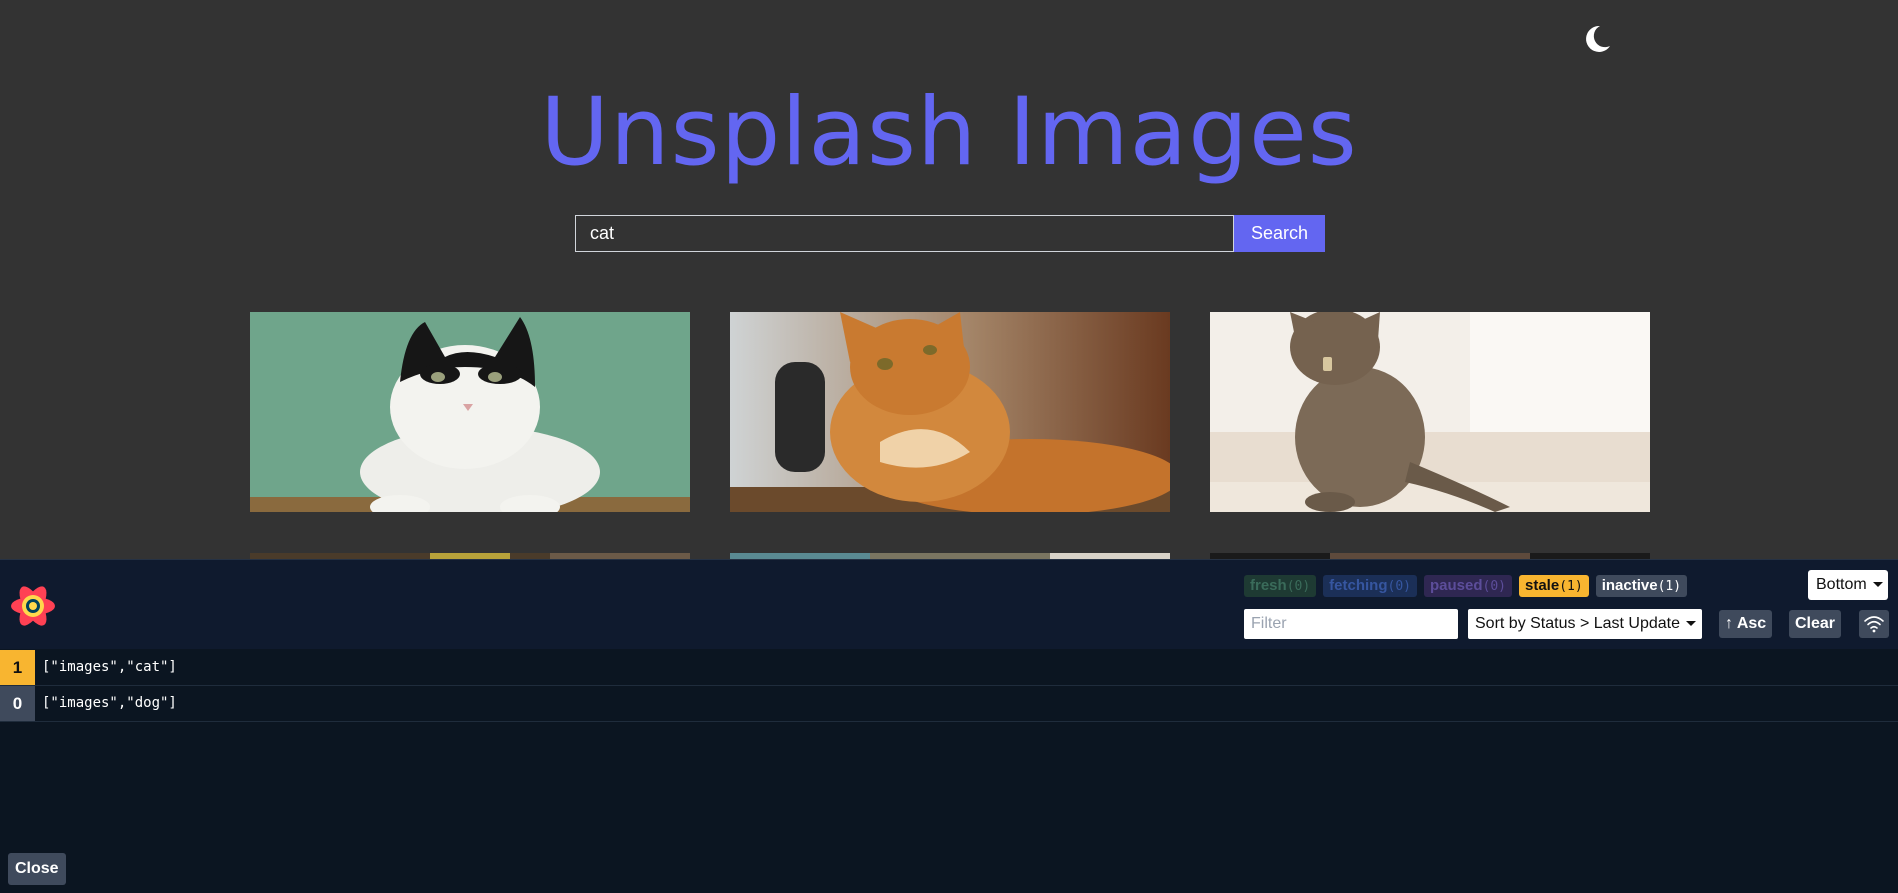 Image resolution: width=1898 pixels, height=893 pixels. What do you see at coordinates (33, 606) in the screenshot?
I see `react-query-logo-icon` at bounding box center [33, 606].